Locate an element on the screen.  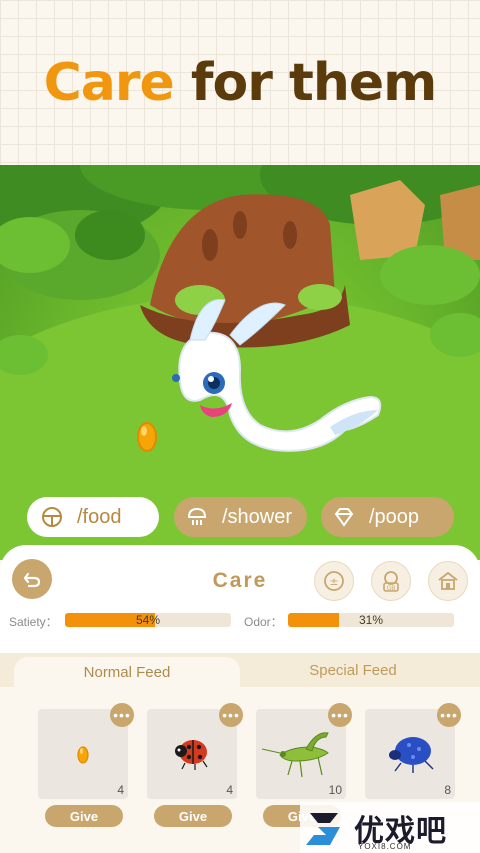
svg-text: GB is located at coordinates (391, 588).